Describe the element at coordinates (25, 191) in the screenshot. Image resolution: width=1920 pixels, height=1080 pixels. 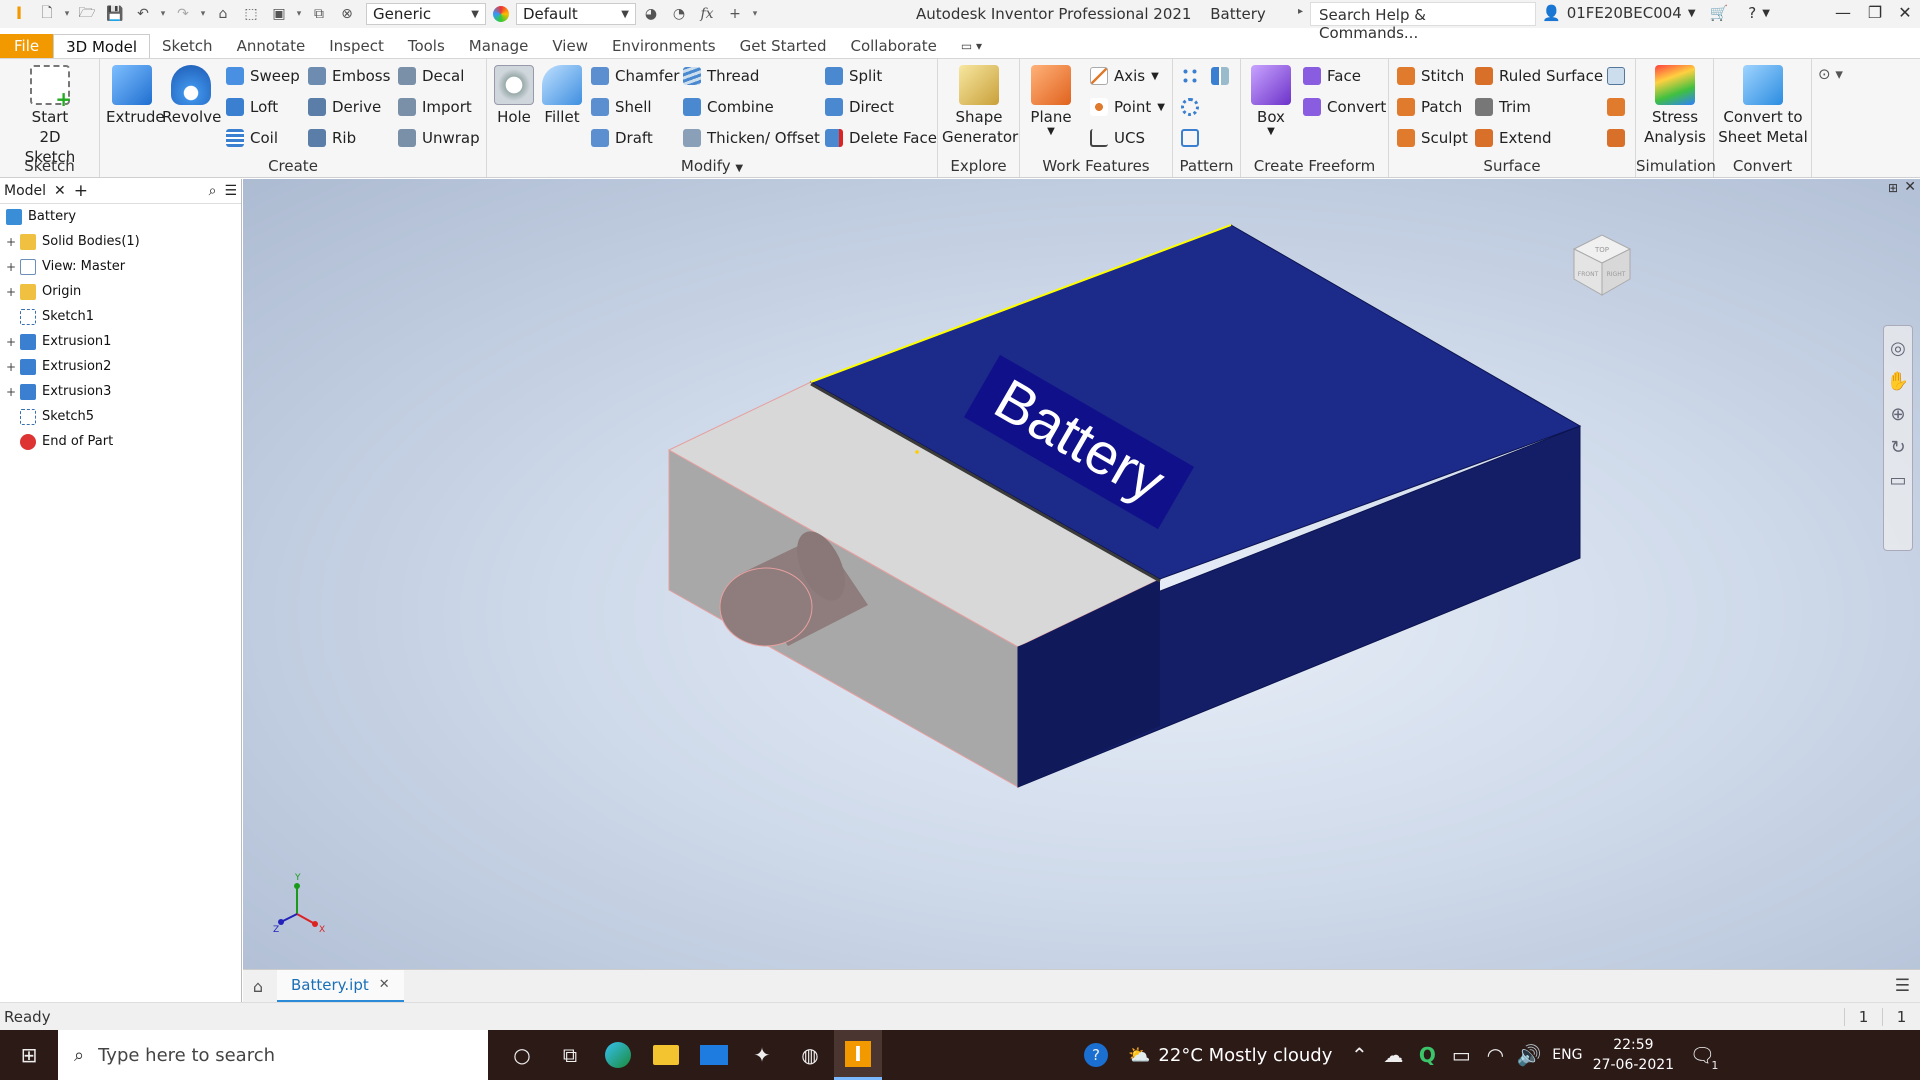
I see `browser-tab-model: Model` at that location.